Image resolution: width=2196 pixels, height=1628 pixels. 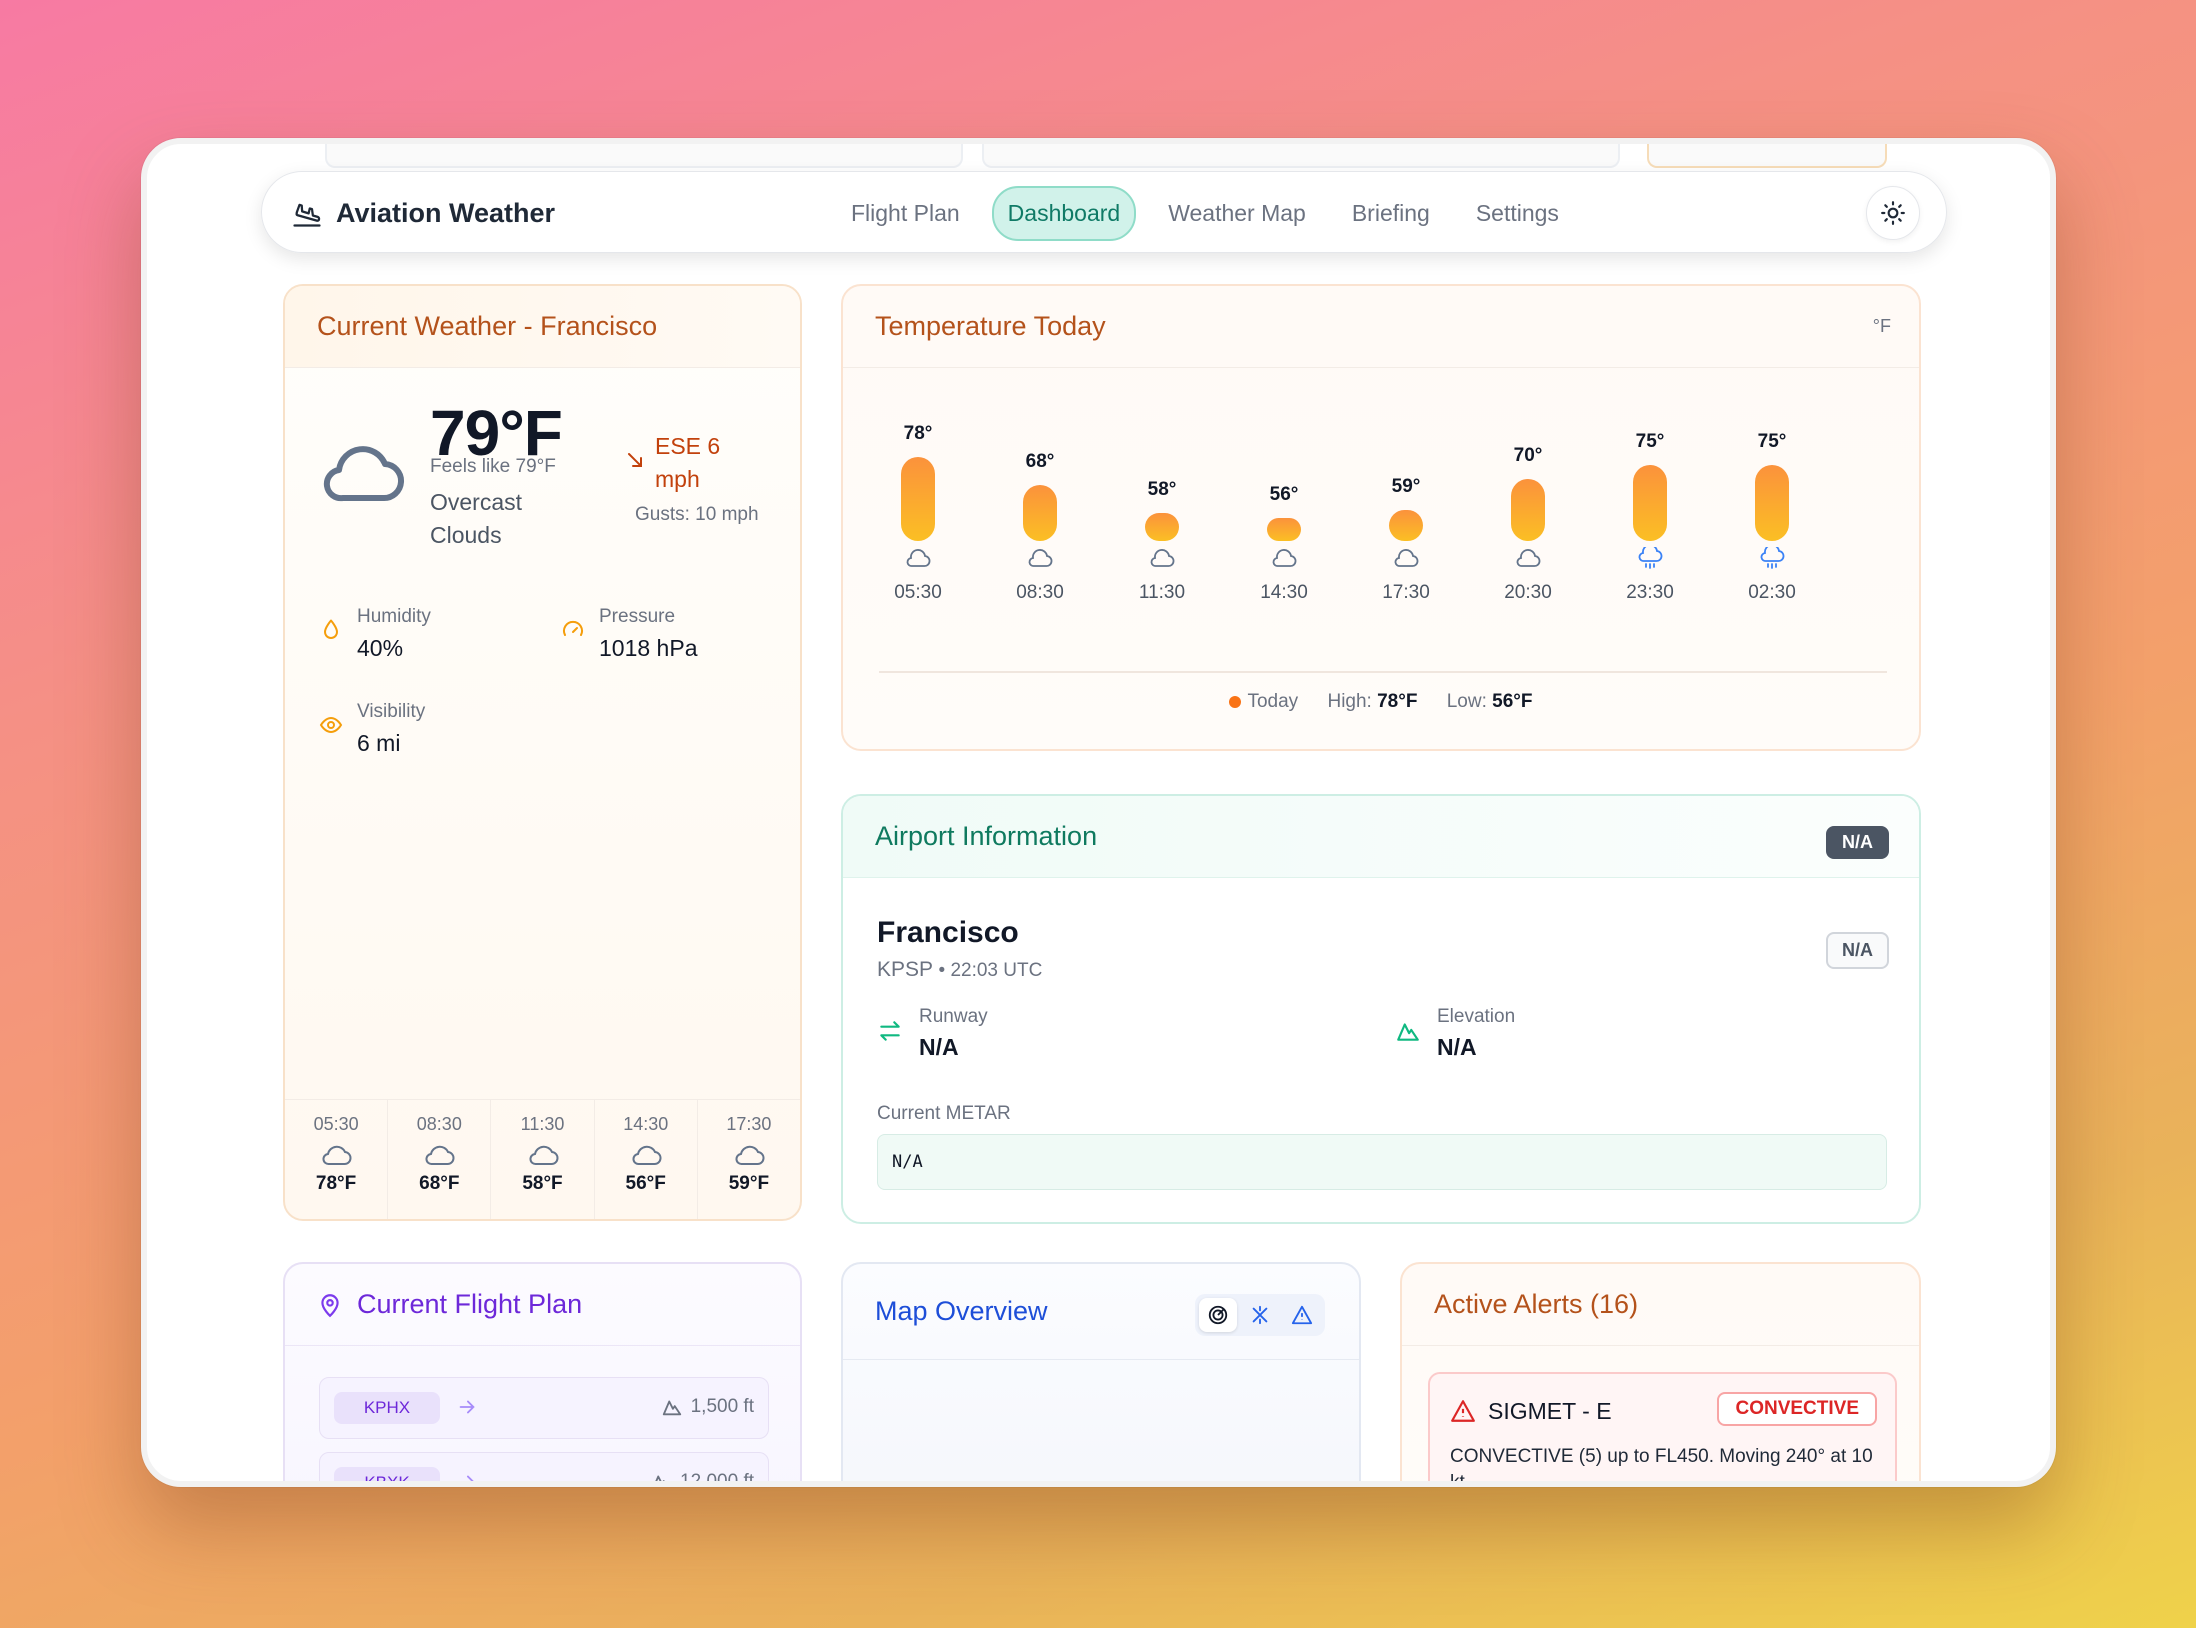 What do you see at coordinates (1528, 592) in the screenshot?
I see `bar-time-label: 20:30` at bounding box center [1528, 592].